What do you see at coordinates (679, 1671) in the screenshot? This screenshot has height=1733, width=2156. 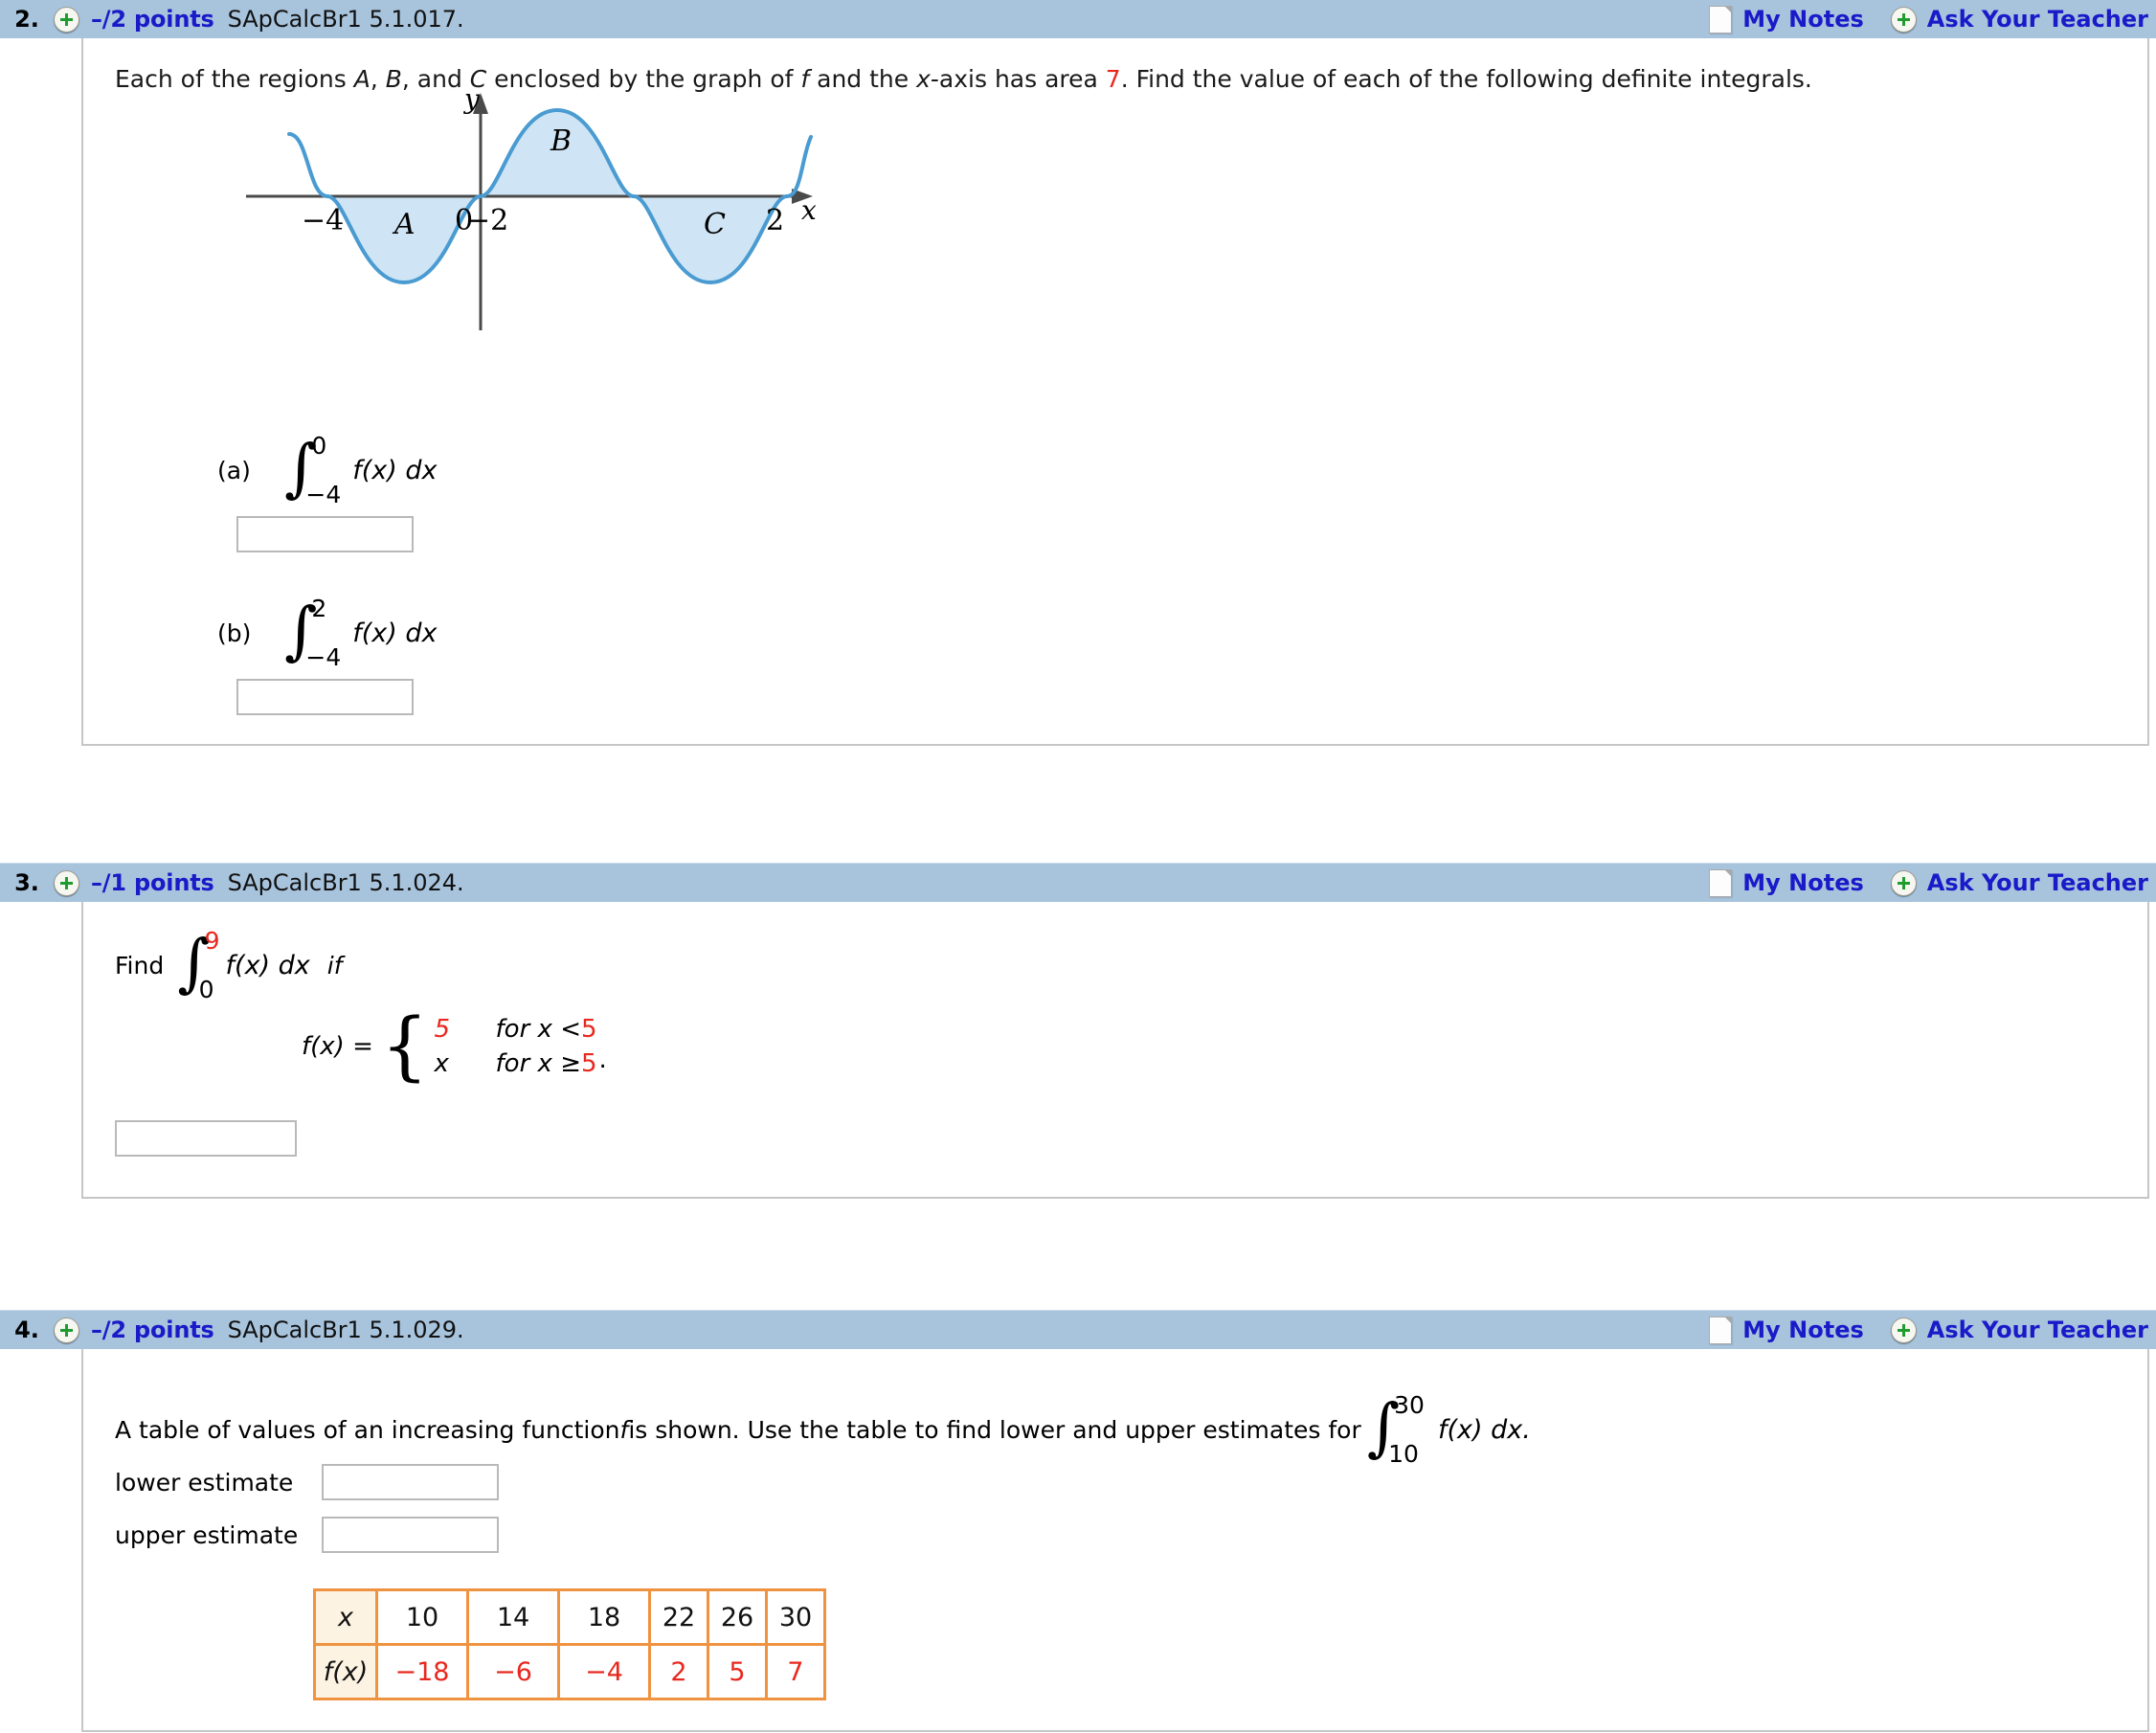 I see `fx-cell-3: 2` at bounding box center [679, 1671].